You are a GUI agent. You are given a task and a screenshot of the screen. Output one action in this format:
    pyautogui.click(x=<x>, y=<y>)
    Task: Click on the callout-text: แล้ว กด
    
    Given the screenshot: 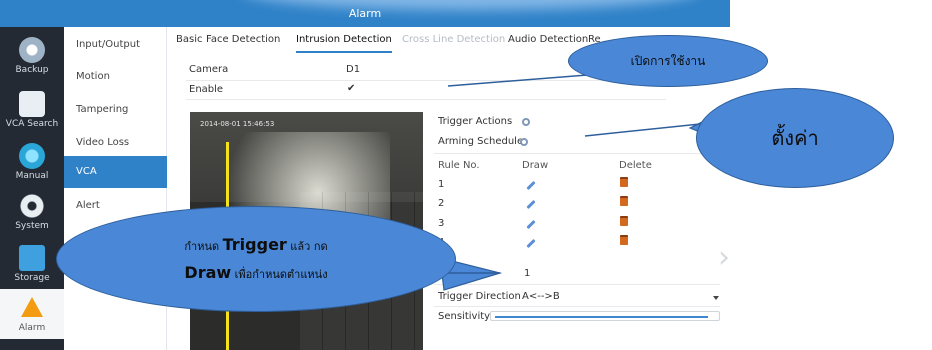 What is the action you would take?
    pyautogui.click(x=307, y=246)
    